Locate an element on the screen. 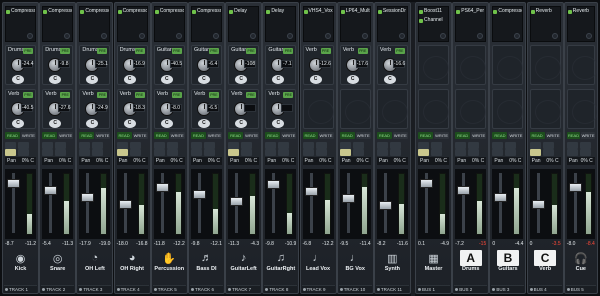  send-panel: Drums PRE -24.4 C is located at coordinates (20, 65).